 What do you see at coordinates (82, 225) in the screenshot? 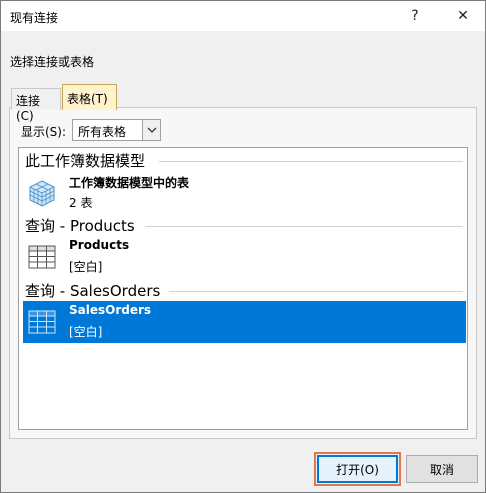
I see `group-header-products: 查询 - Products` at bounding box center [82, 225].